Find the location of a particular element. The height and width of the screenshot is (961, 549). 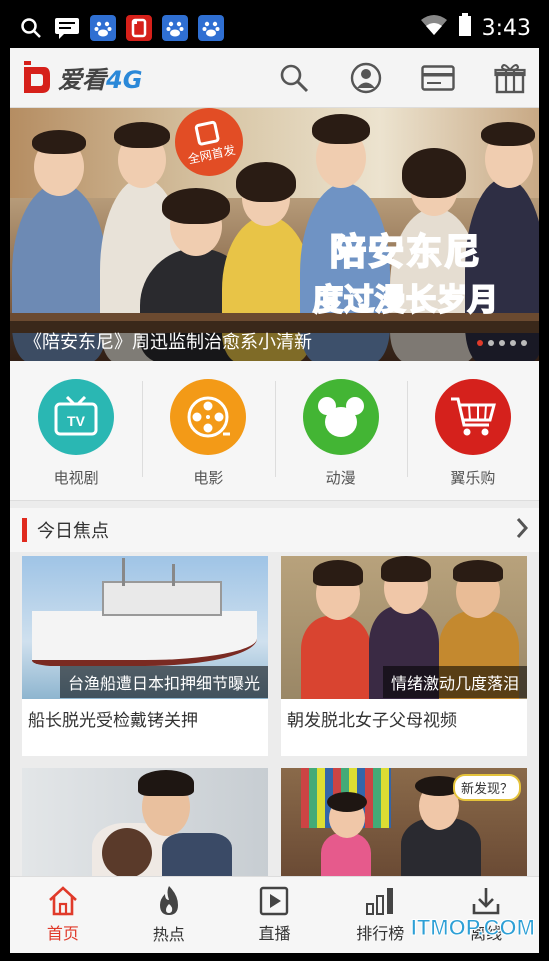

message-status-icon is located at coordinates (67, 28).